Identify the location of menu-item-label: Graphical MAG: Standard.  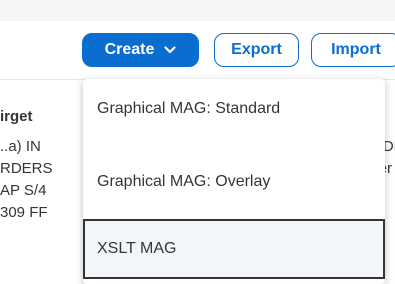
(189, 108).